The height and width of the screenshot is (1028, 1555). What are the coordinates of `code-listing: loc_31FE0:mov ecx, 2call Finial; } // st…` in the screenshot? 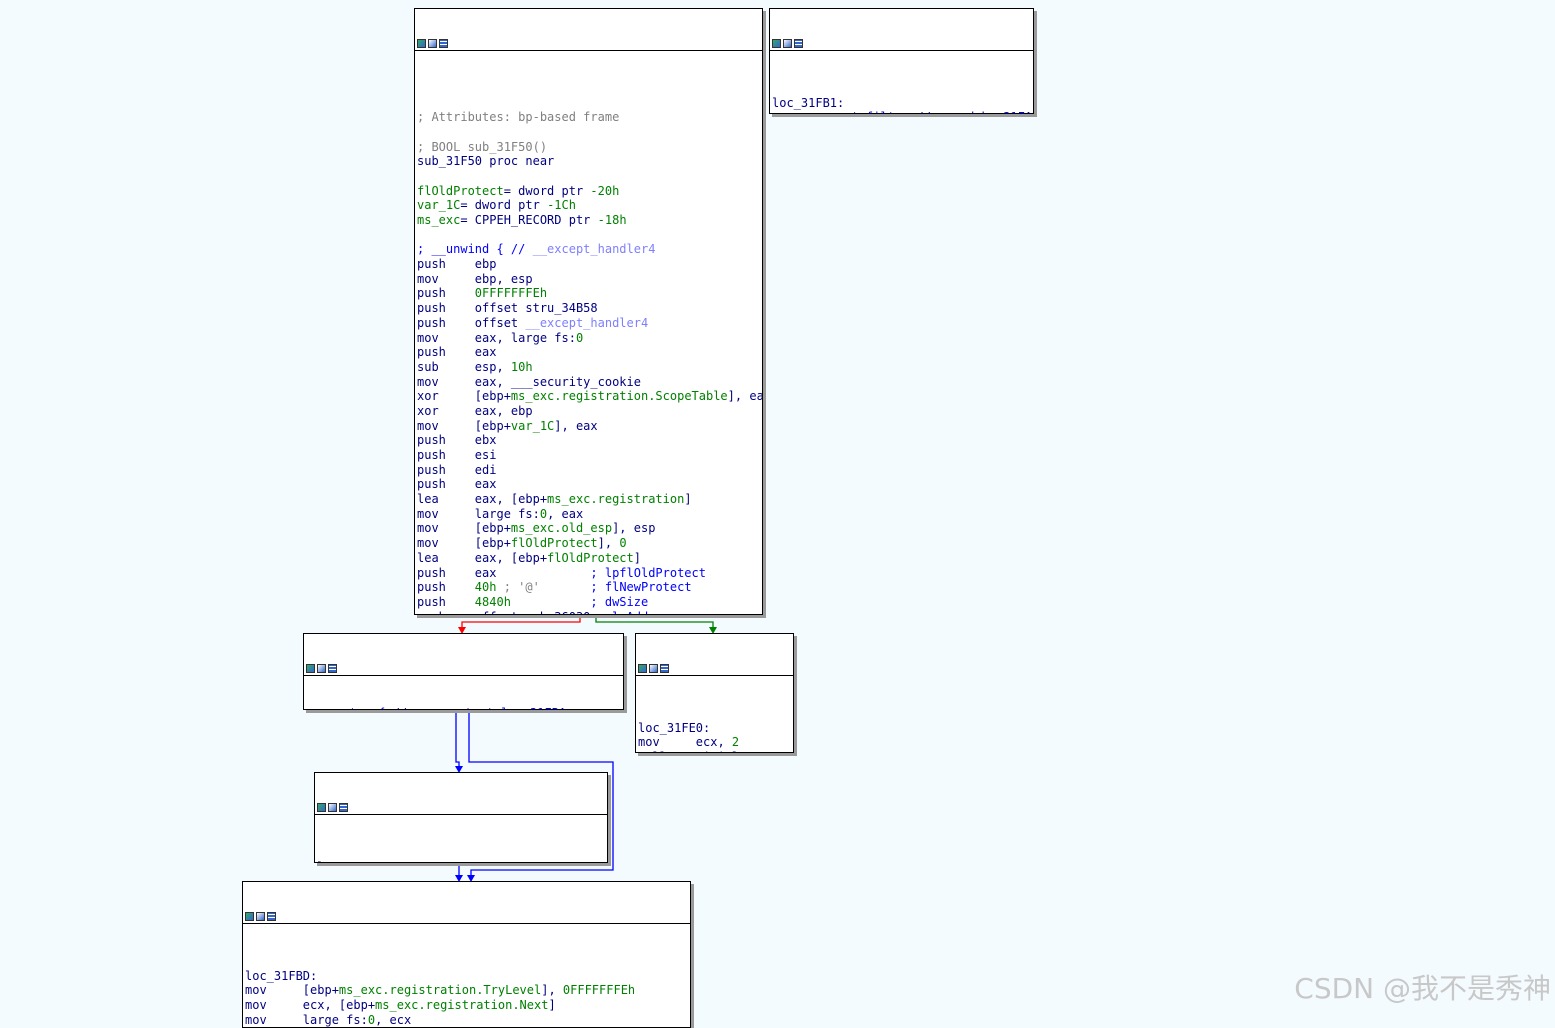 It's located at (714, 729).